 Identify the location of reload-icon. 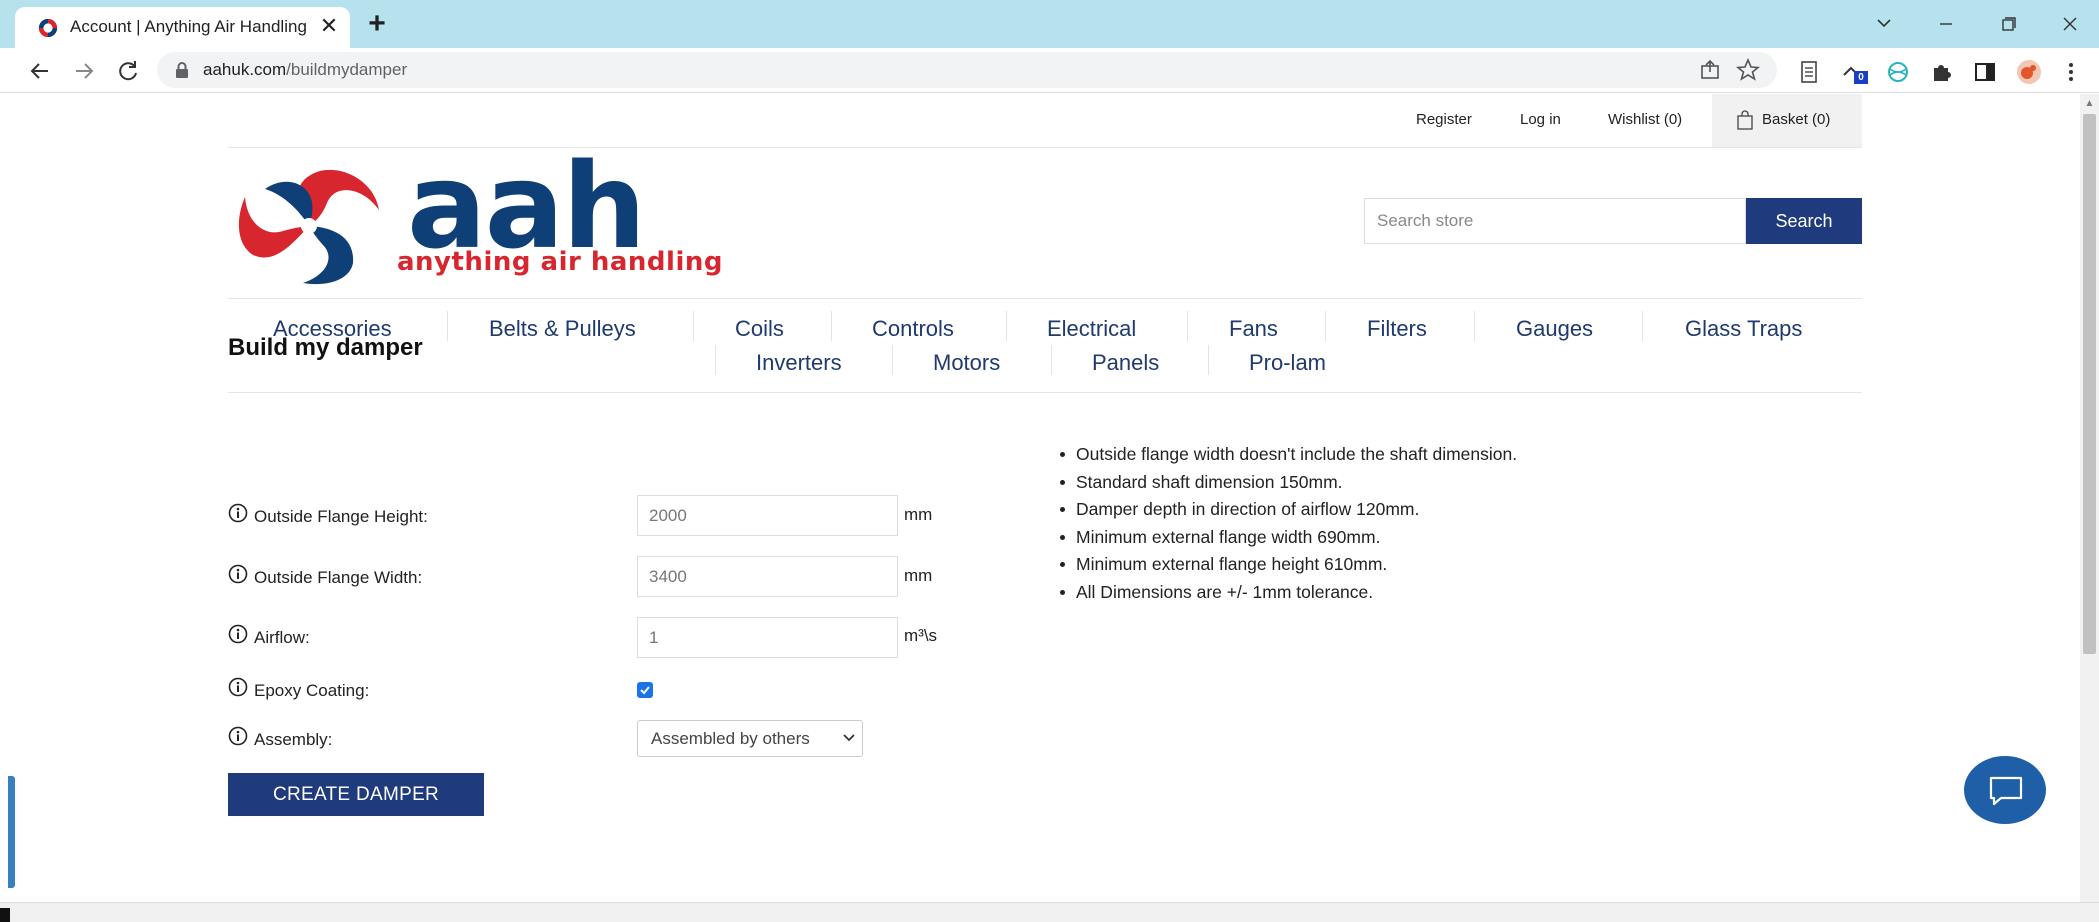
(128, 71).